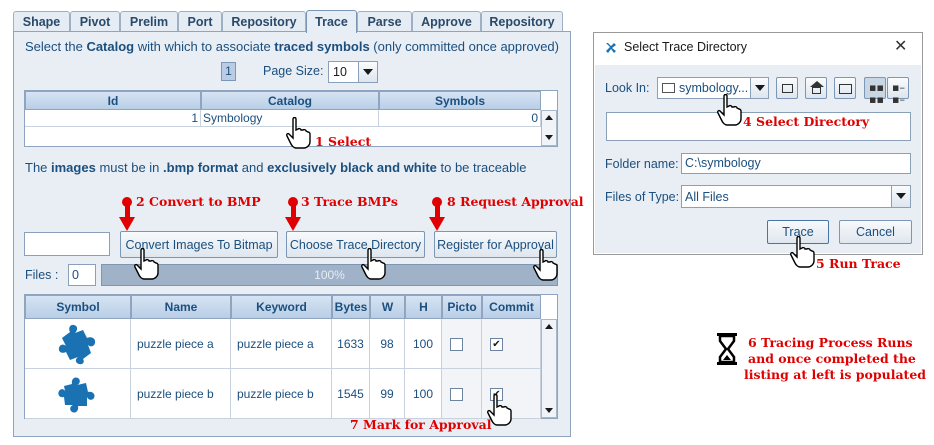 The image size is (934, 445). I want to click on annotation-6-line2: and once completed the, so click(832, 358).